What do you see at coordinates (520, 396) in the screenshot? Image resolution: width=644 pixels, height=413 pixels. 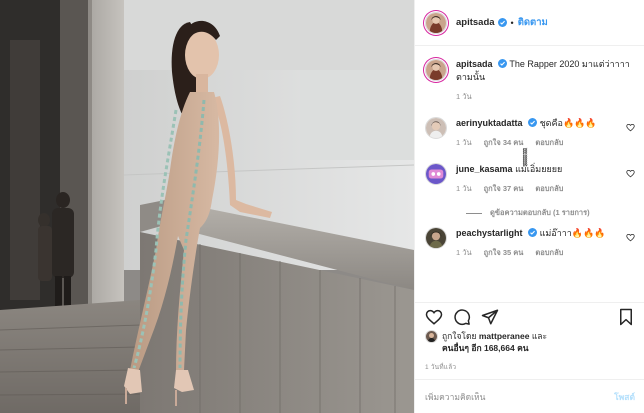 I see `comment-input` at bounding box center [520, 396].